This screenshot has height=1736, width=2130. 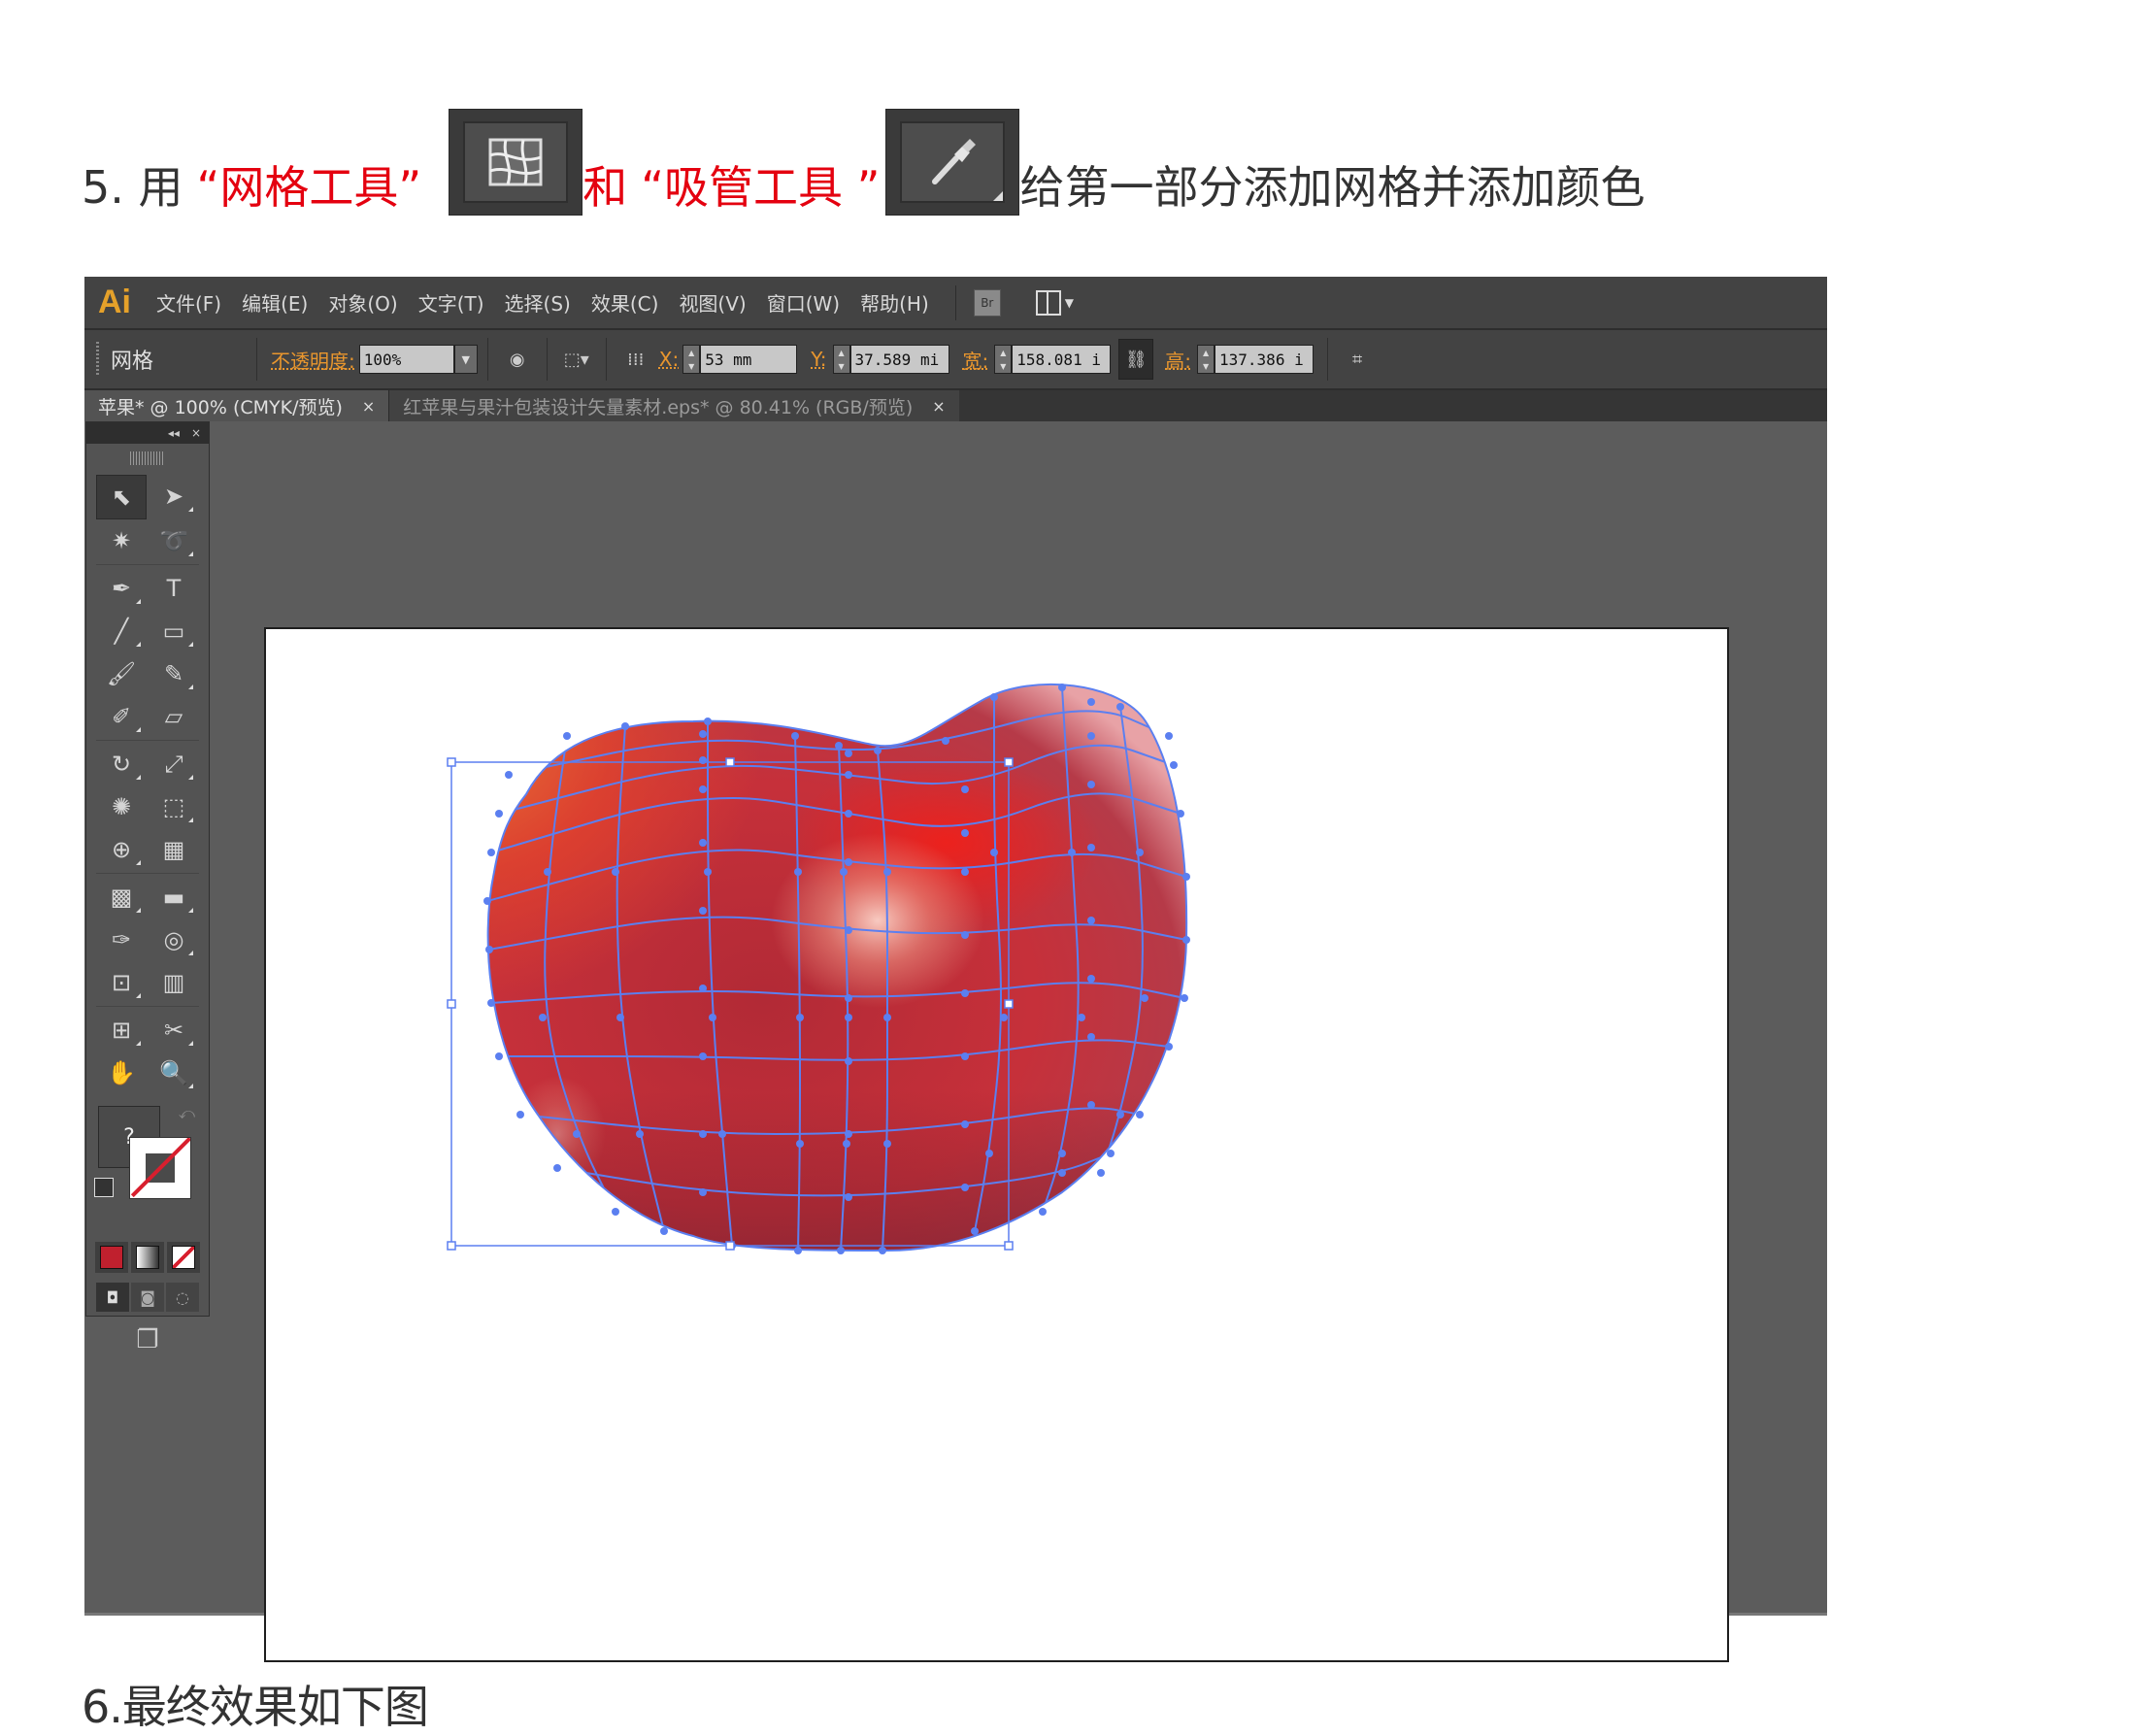 What do you see at coordinates (121, 939) in the screenshot?
I see `eyedropper-tool: ✑` at bounding box center [121, 939].